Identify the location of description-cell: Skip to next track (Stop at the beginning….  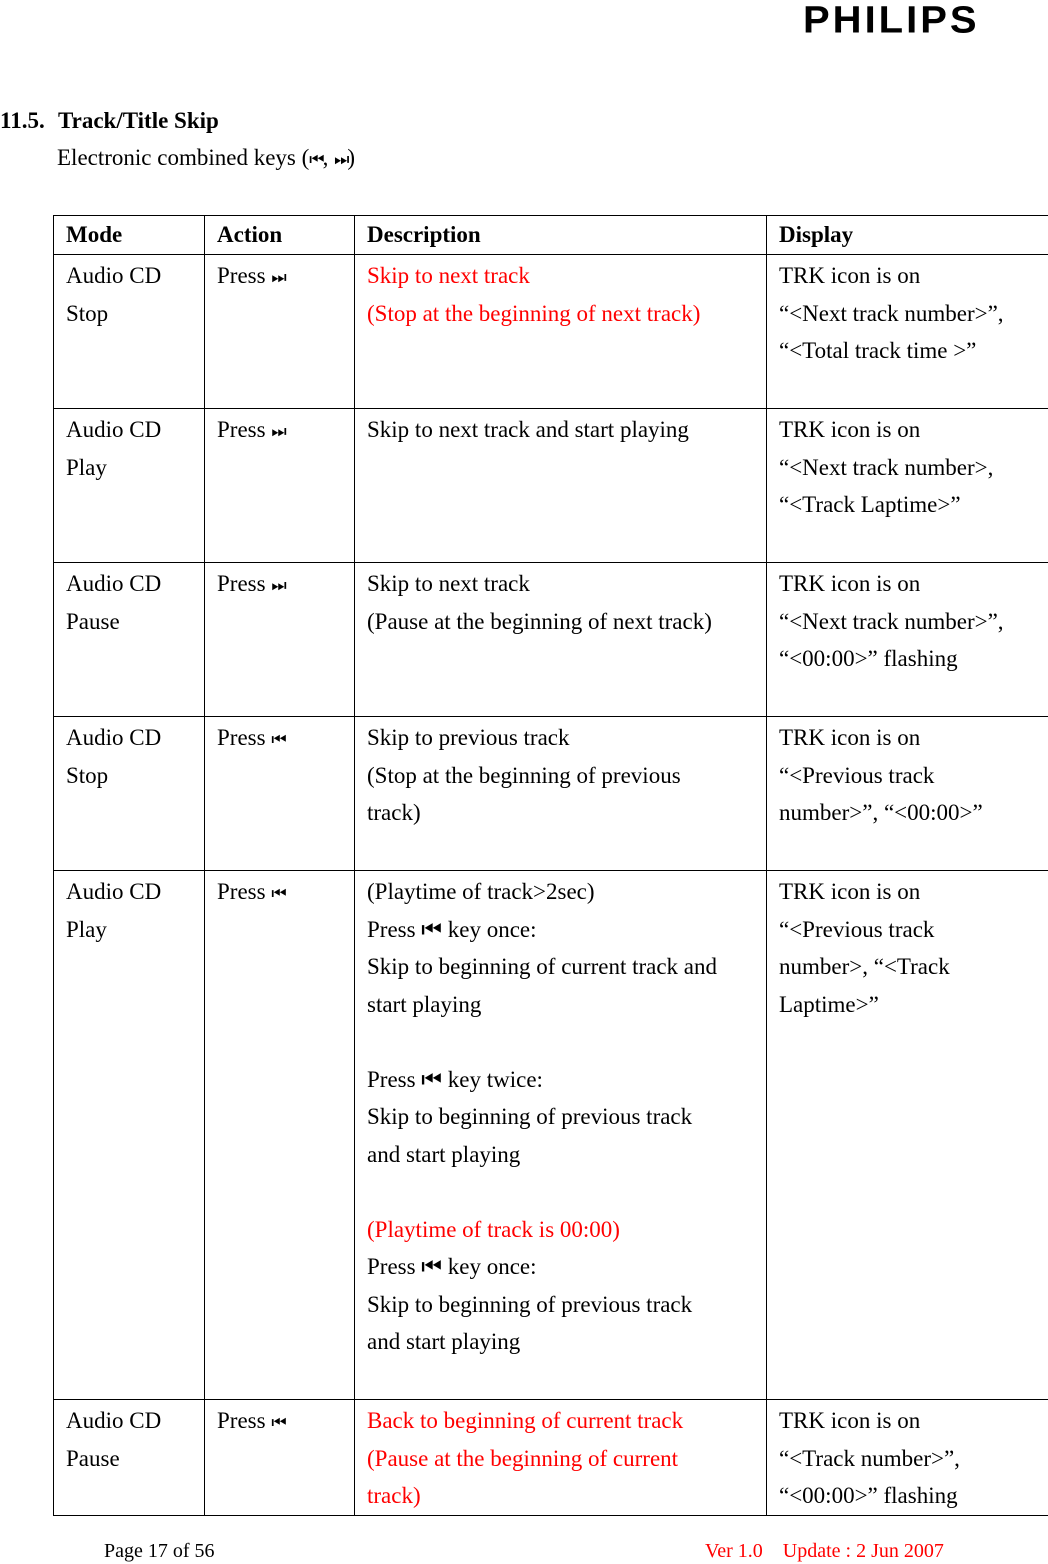
(560, 331).